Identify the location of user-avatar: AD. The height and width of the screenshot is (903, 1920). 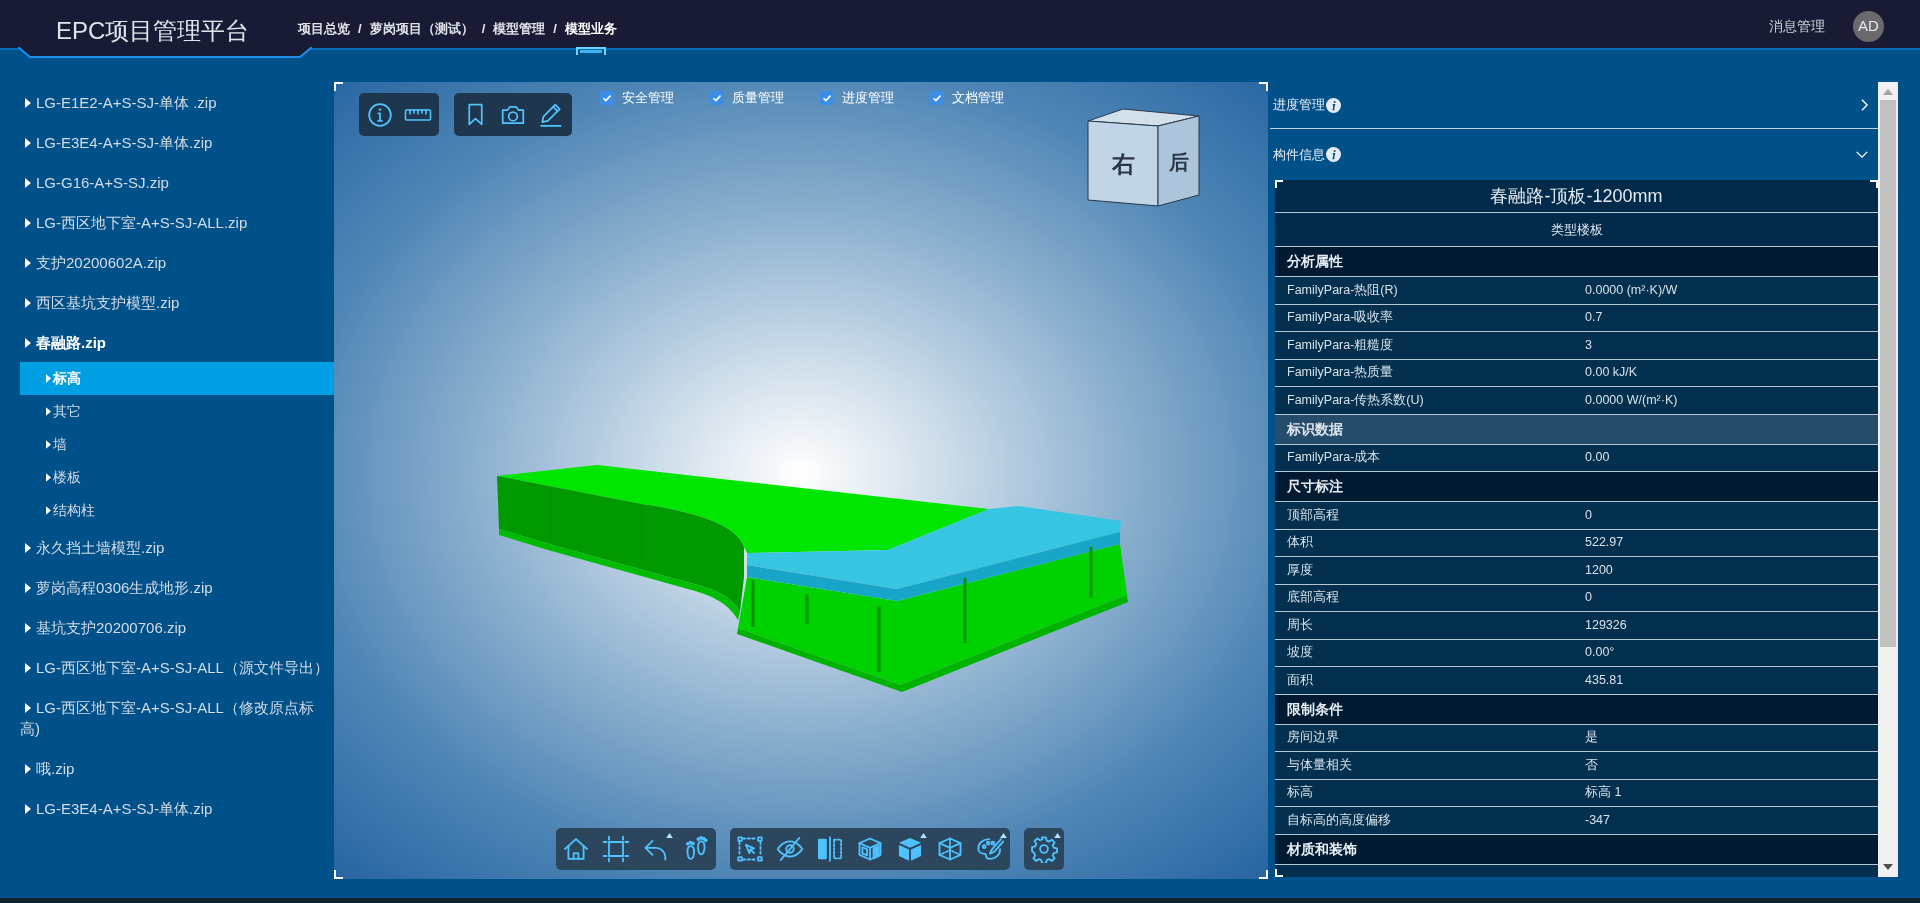
(1868, 26).